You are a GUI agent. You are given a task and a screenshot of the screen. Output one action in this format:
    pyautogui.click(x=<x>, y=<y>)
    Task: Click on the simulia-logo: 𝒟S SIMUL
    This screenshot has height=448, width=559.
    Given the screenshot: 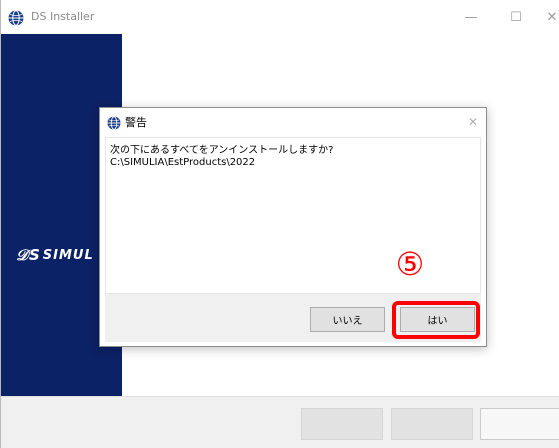 What is the action you would take?
    pyautogui.click(x=55, y=255)
    